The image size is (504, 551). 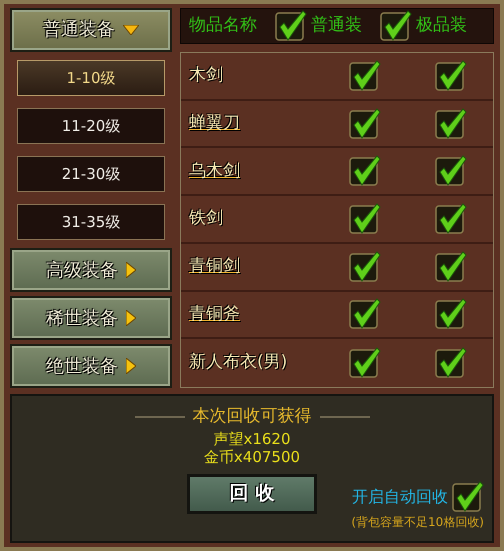 I want to click on capacity-note: (背包容量不足10格回收), so click(x=417, y=522).